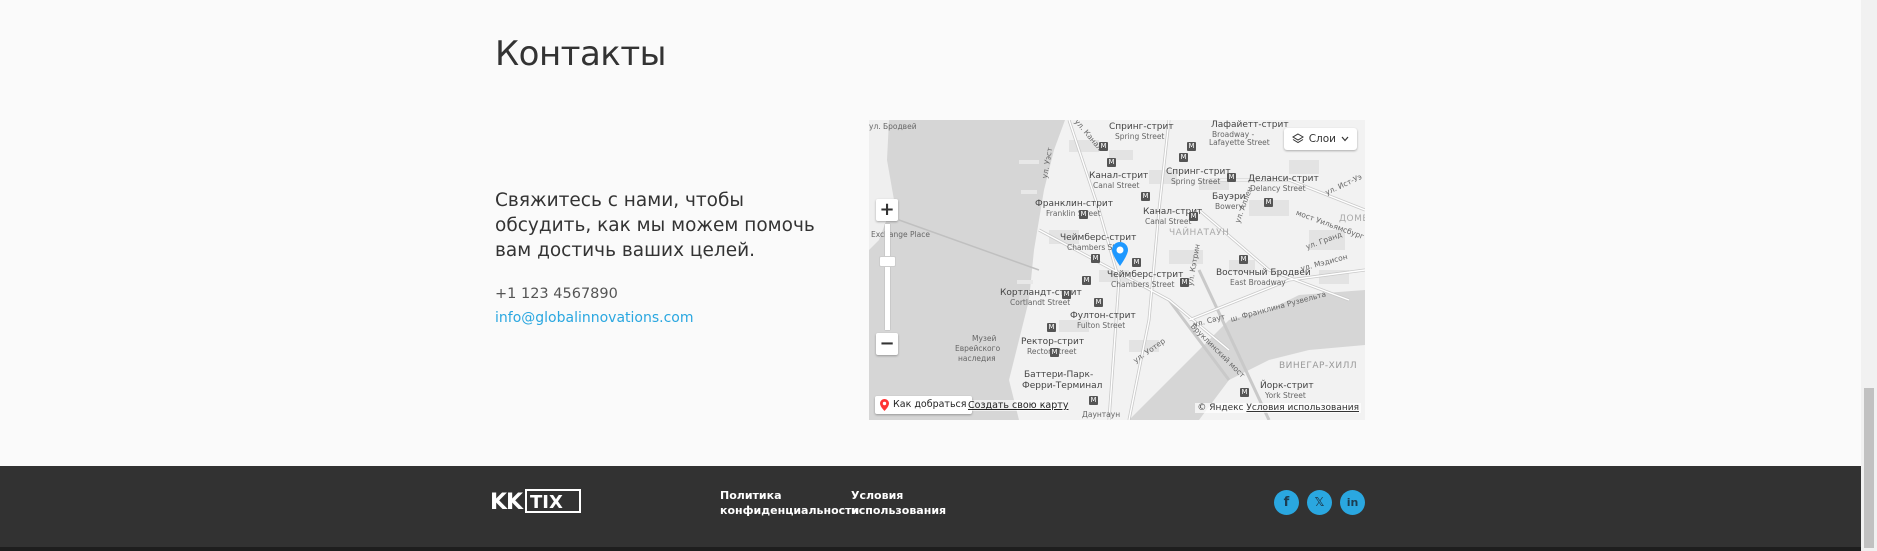 Image resolution: width=1877 pixels, height=551 pixels. What do you see at coordinates (1287, 386) in the screenshot?
I see `map-label: Йорк-стрит` at bounding box center [1287, 386].